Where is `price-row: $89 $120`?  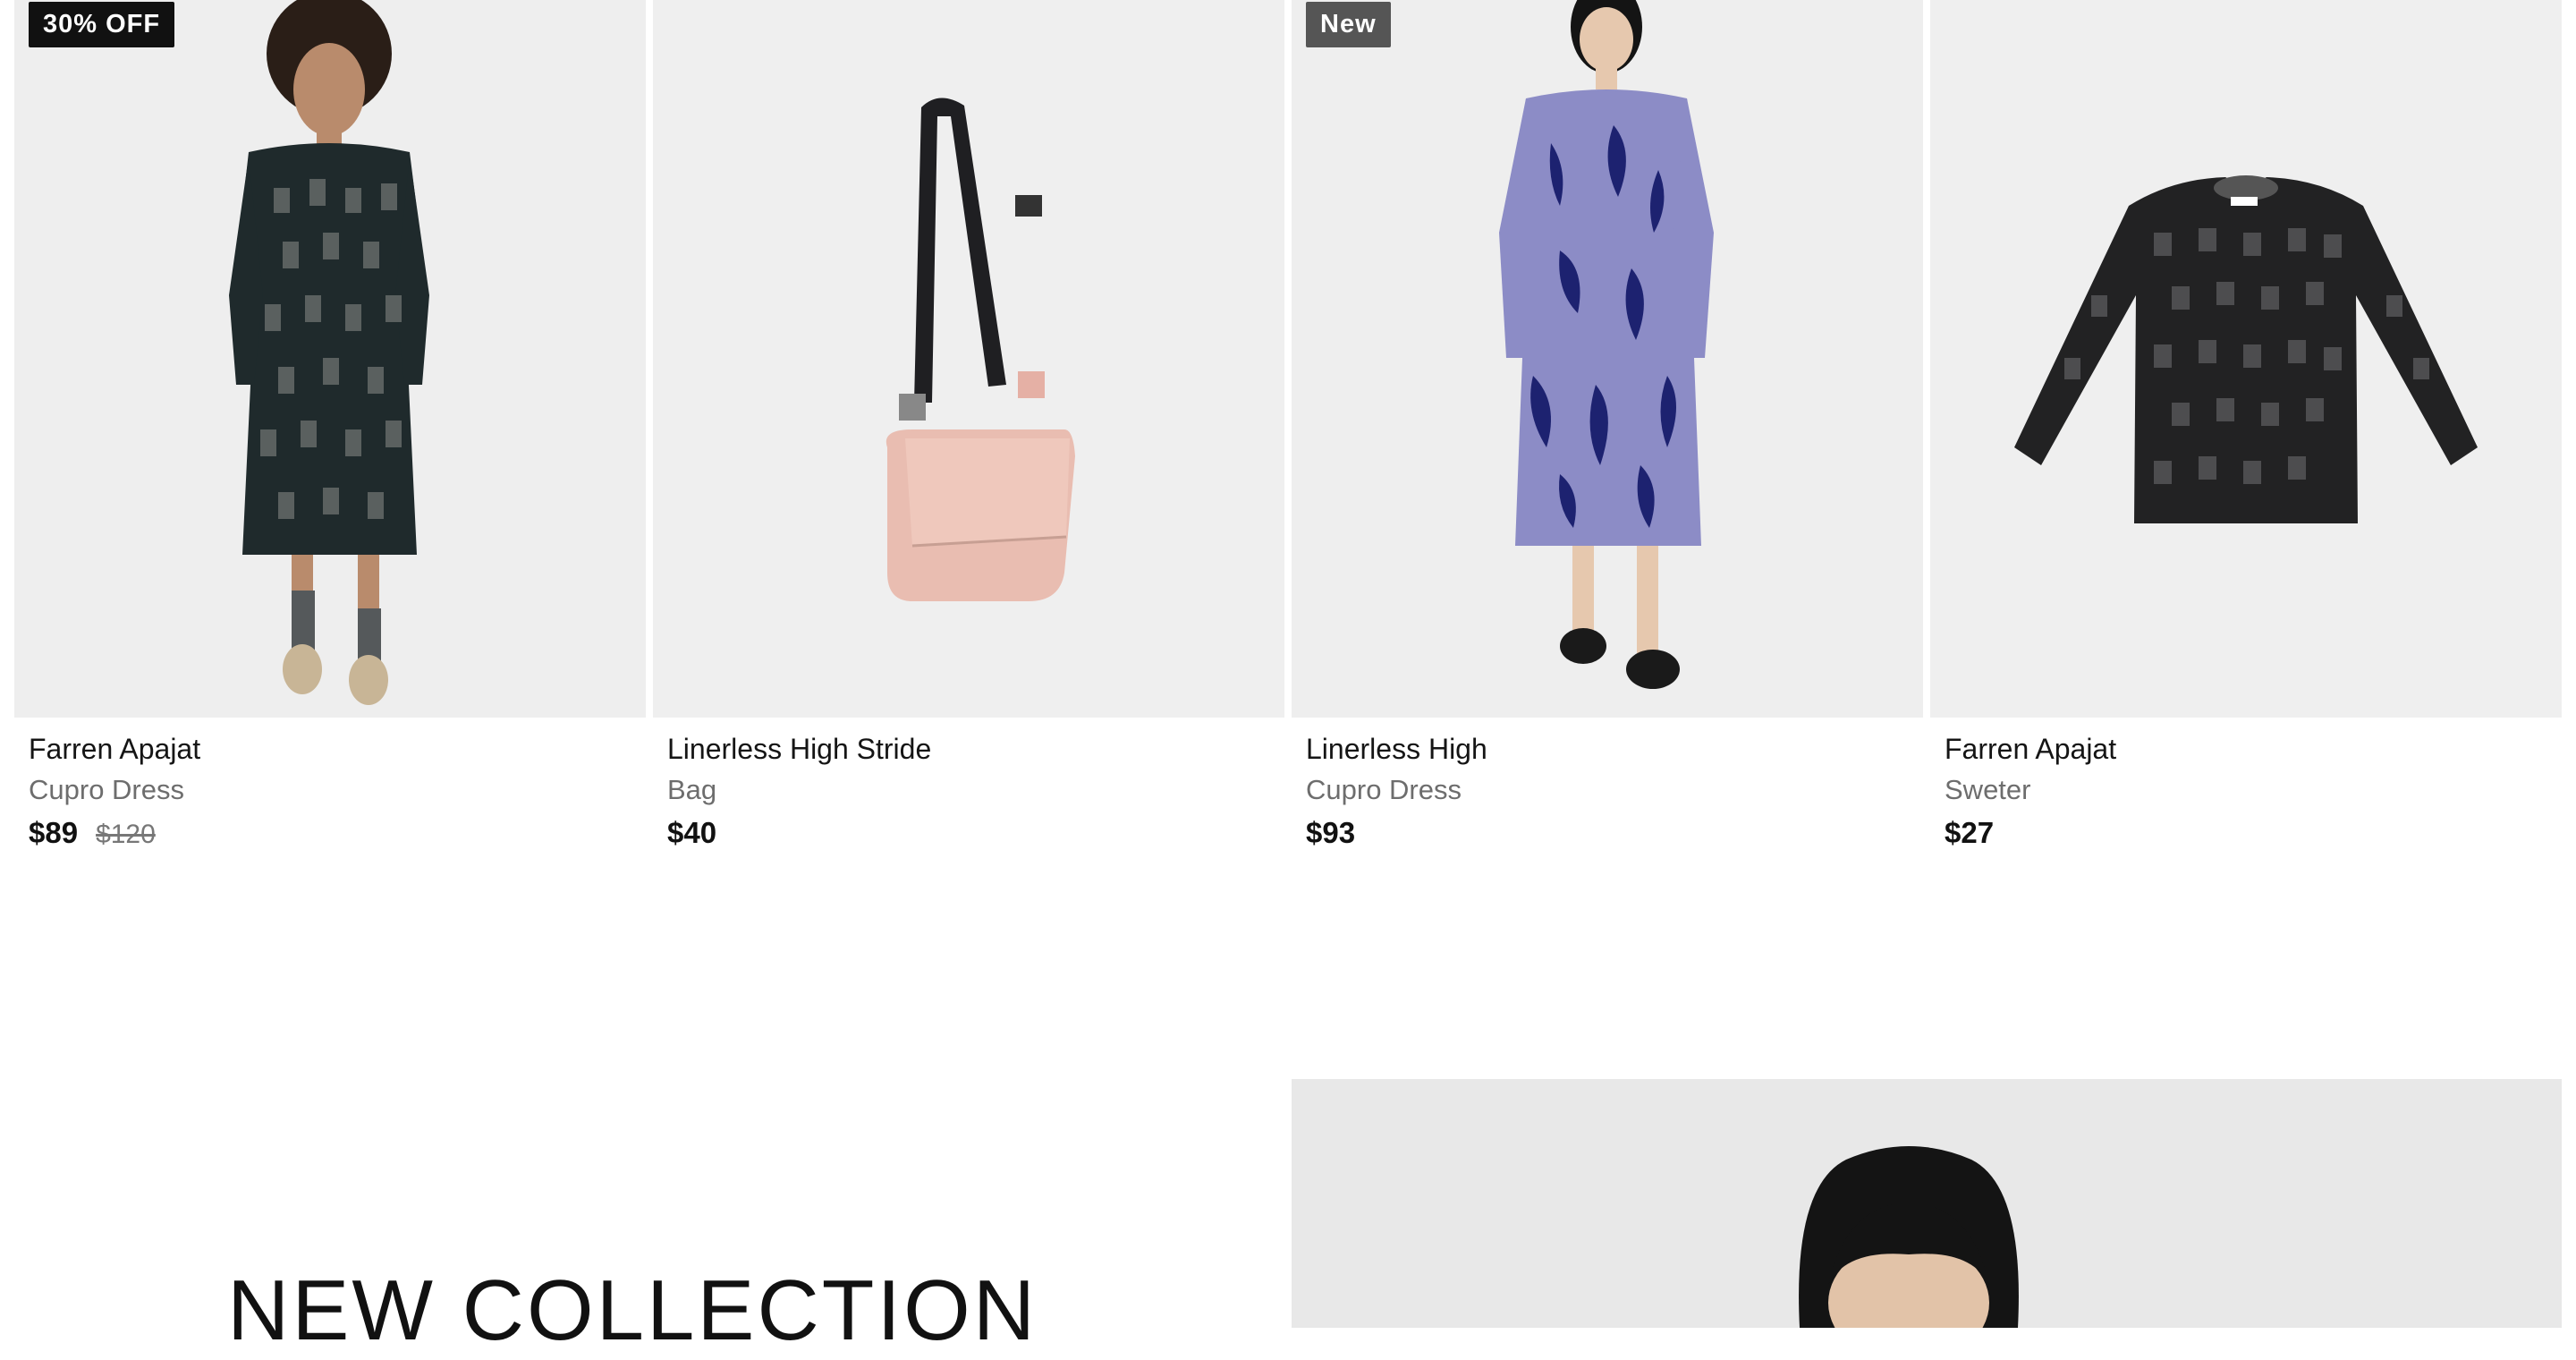 price-row: $89 $120 is located at coordinates (330, 833).